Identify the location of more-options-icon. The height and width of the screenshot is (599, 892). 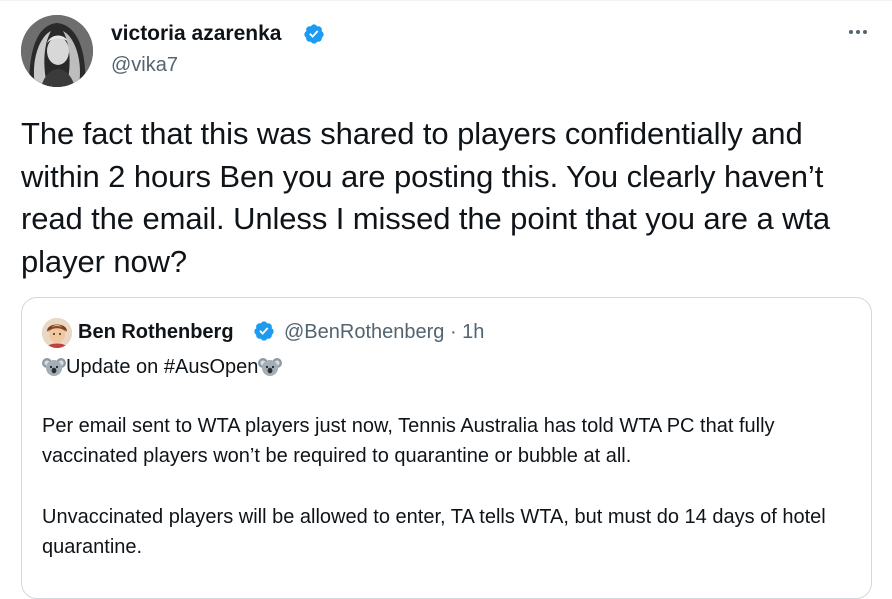
(858, 32).